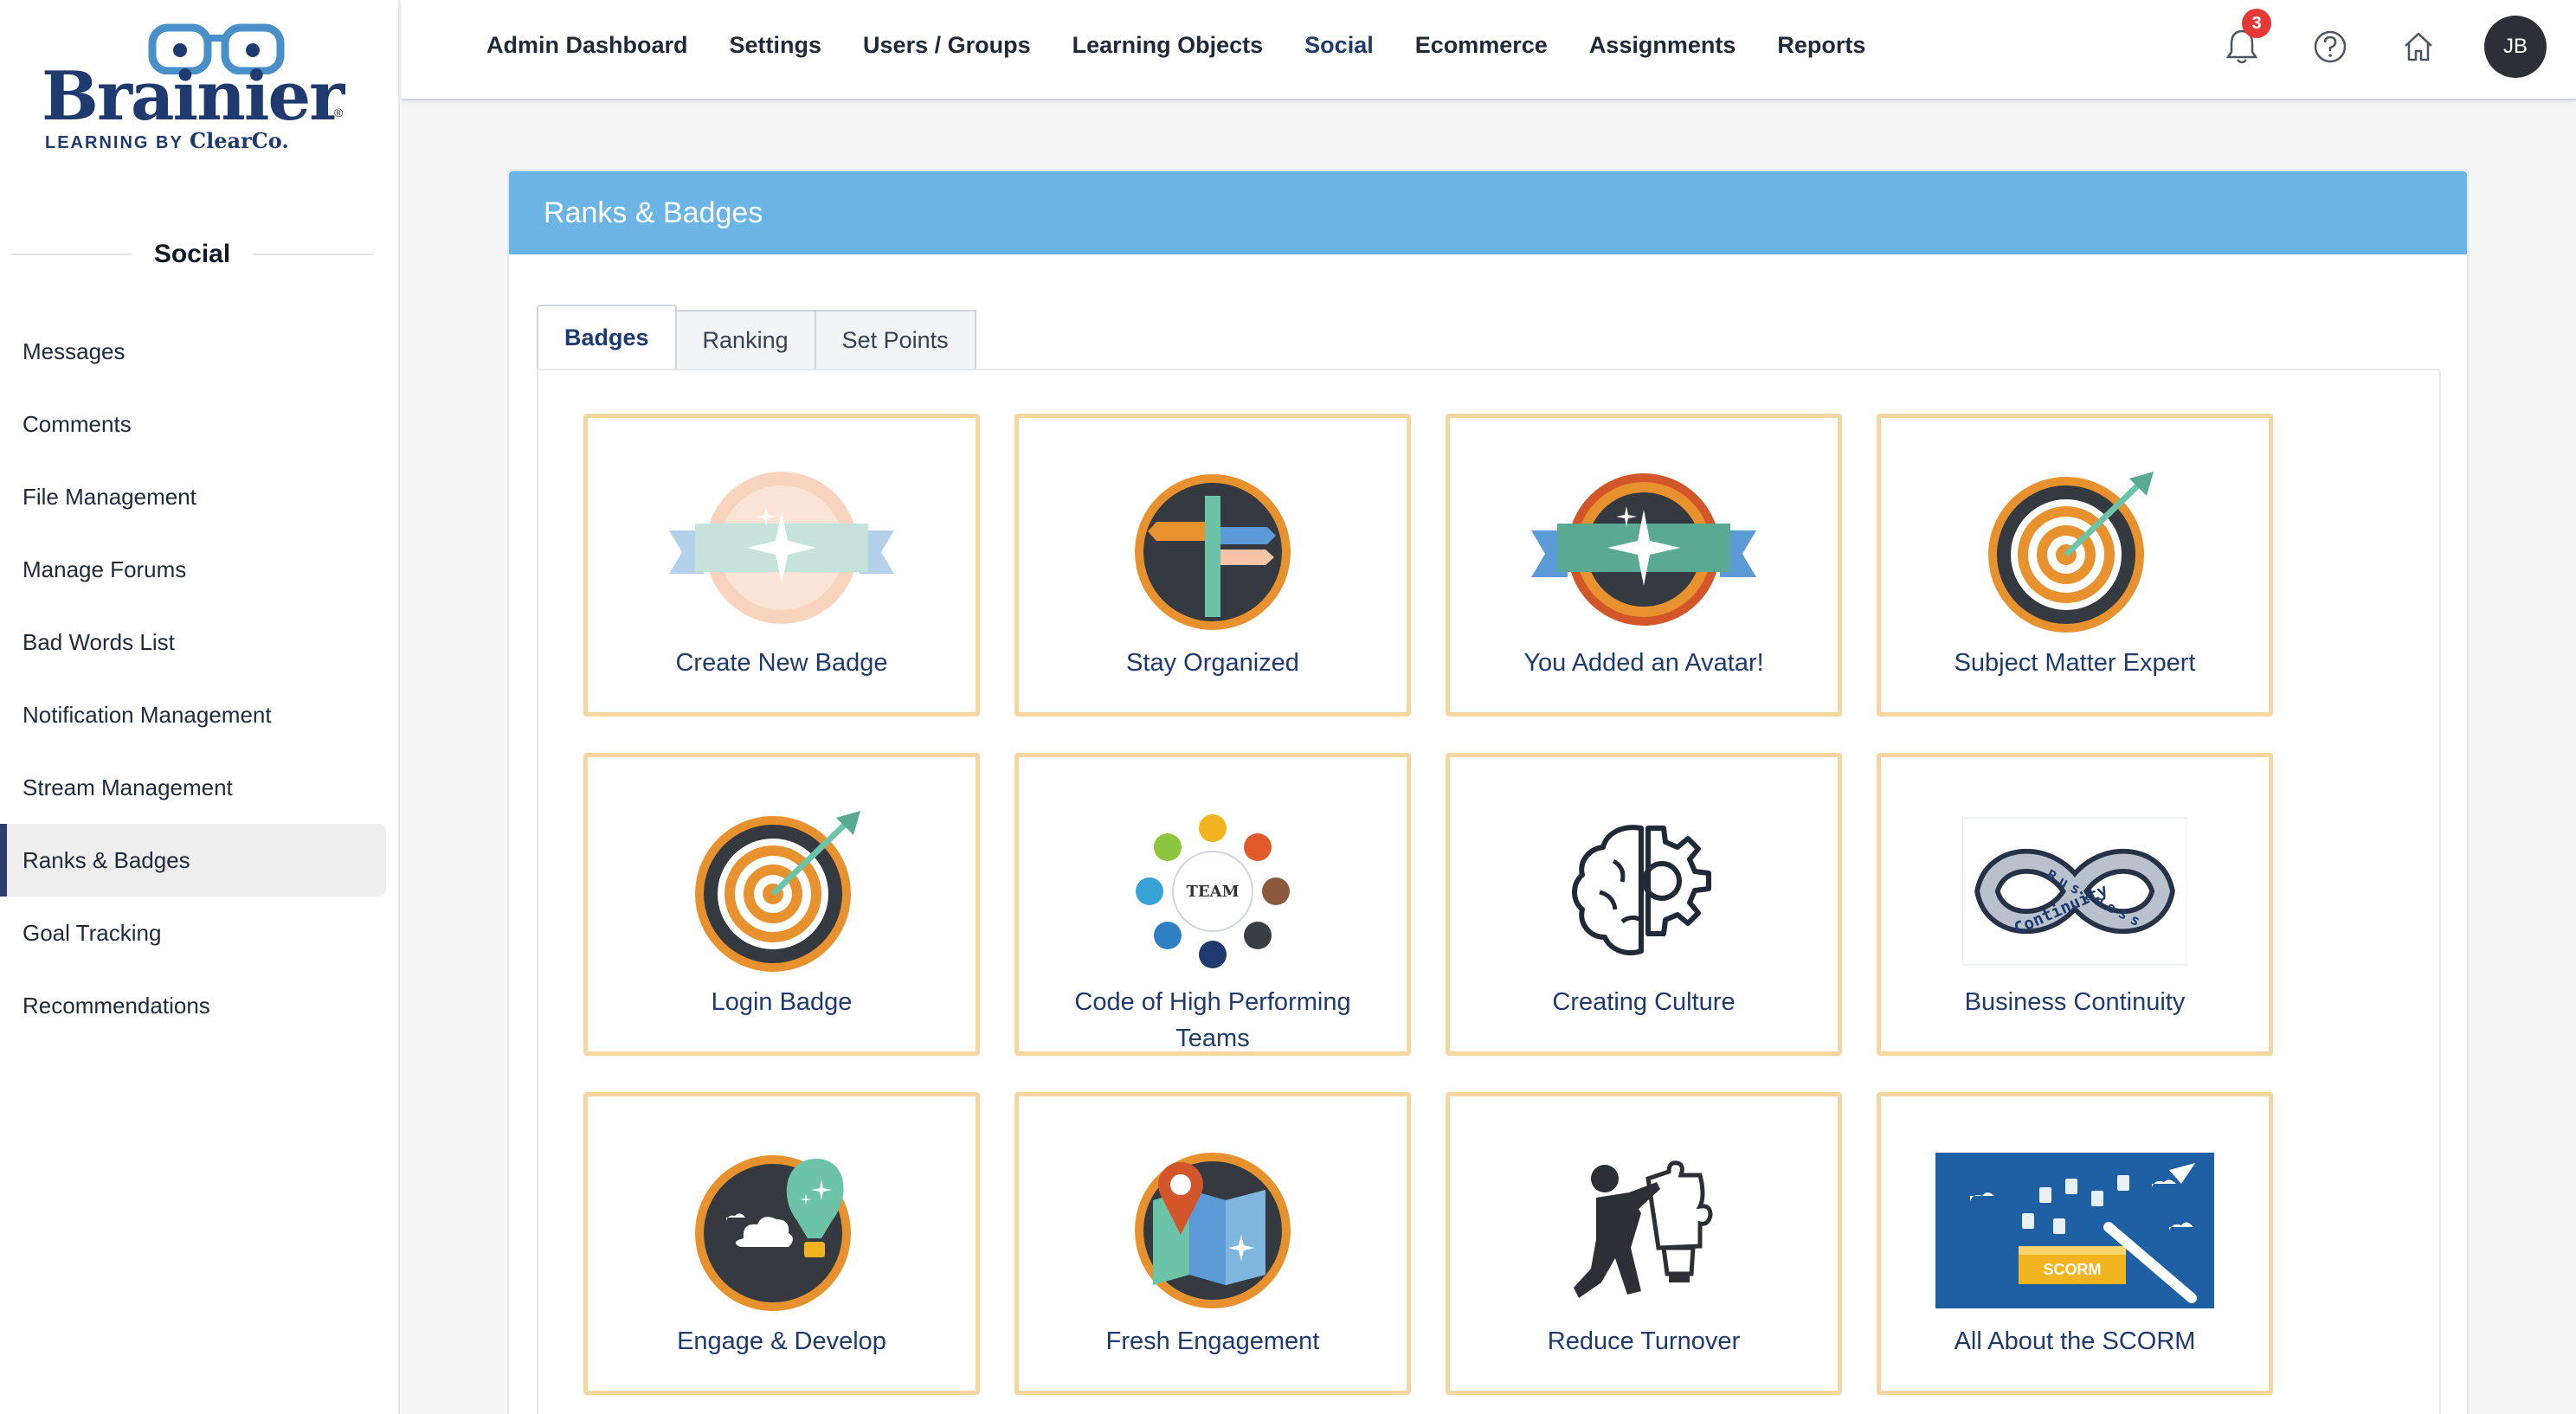 The width and height of the screenshot is (2576, 1414). Describe the element at coordinates (782, 1002) in the screenshot. I see `badge-label: Login Badge` at that location.